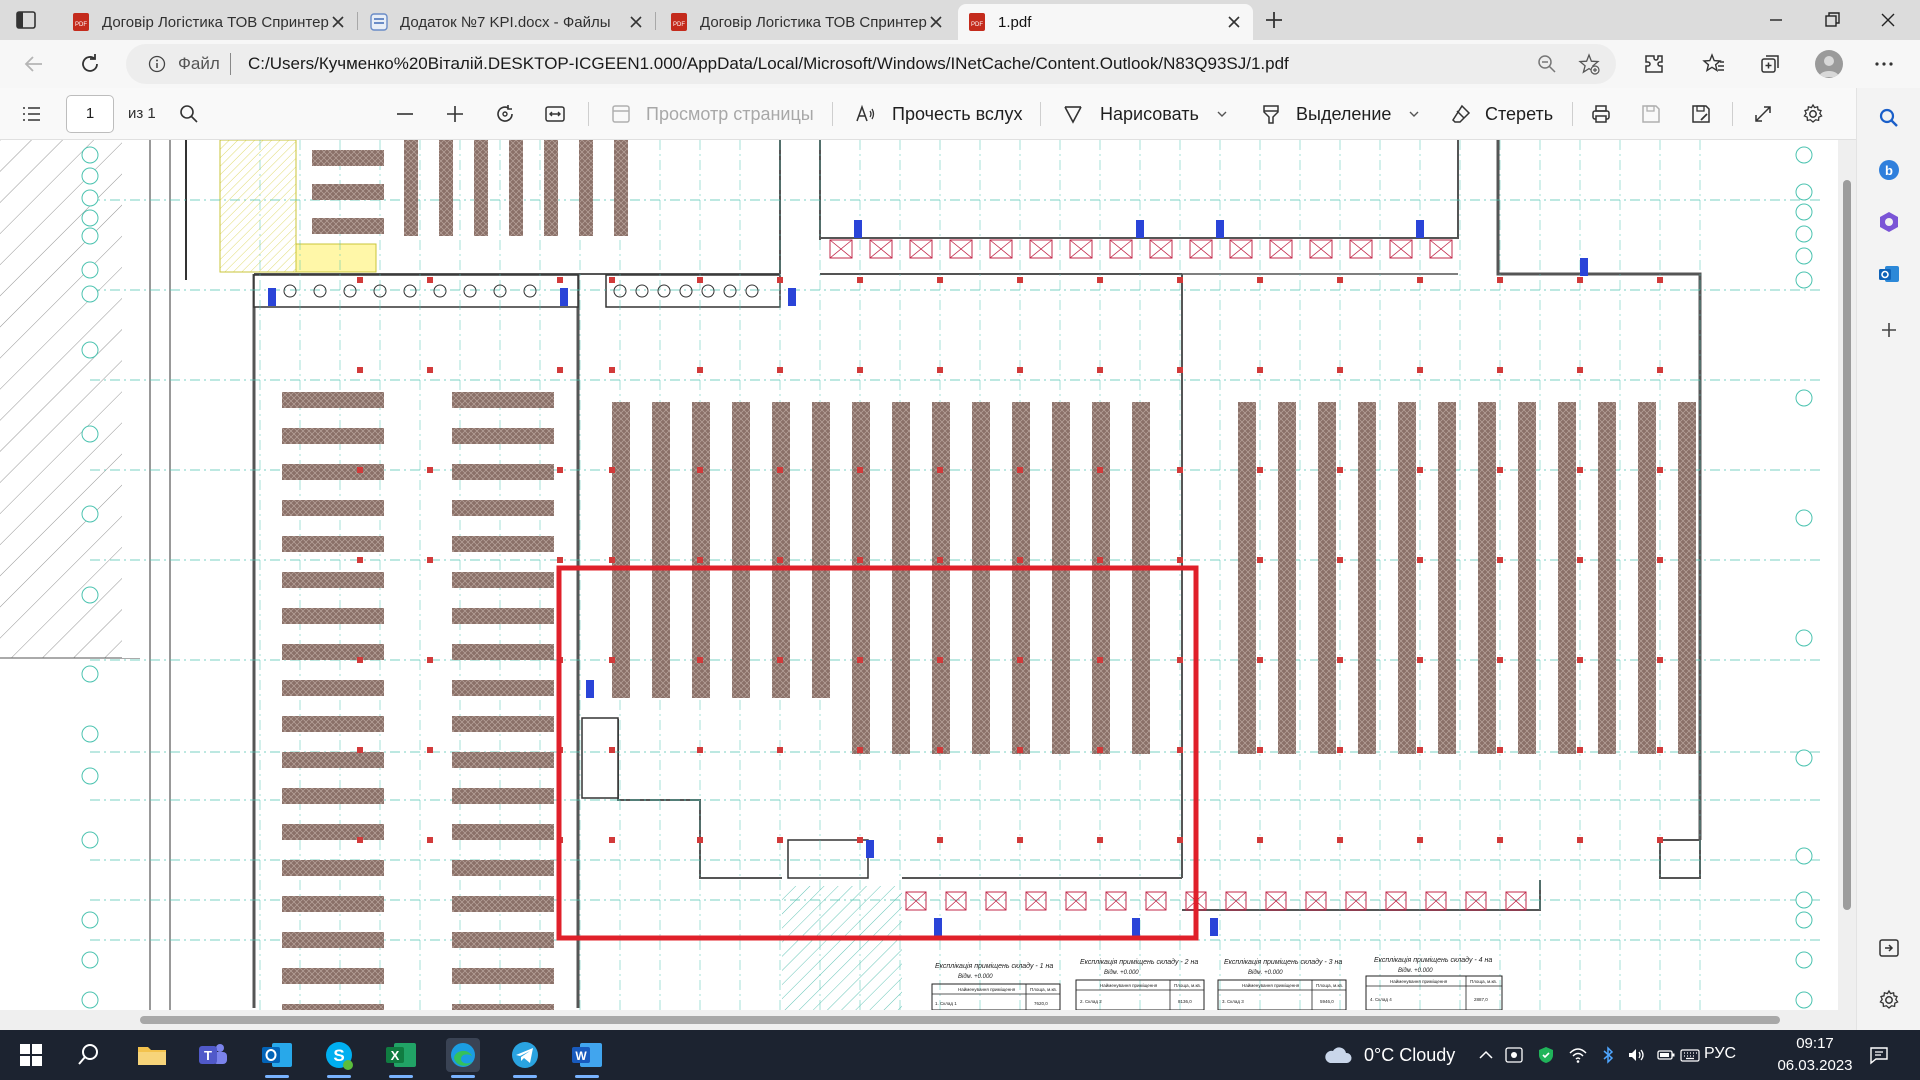  I want to click on outlook-icon, so click(277, 1058).